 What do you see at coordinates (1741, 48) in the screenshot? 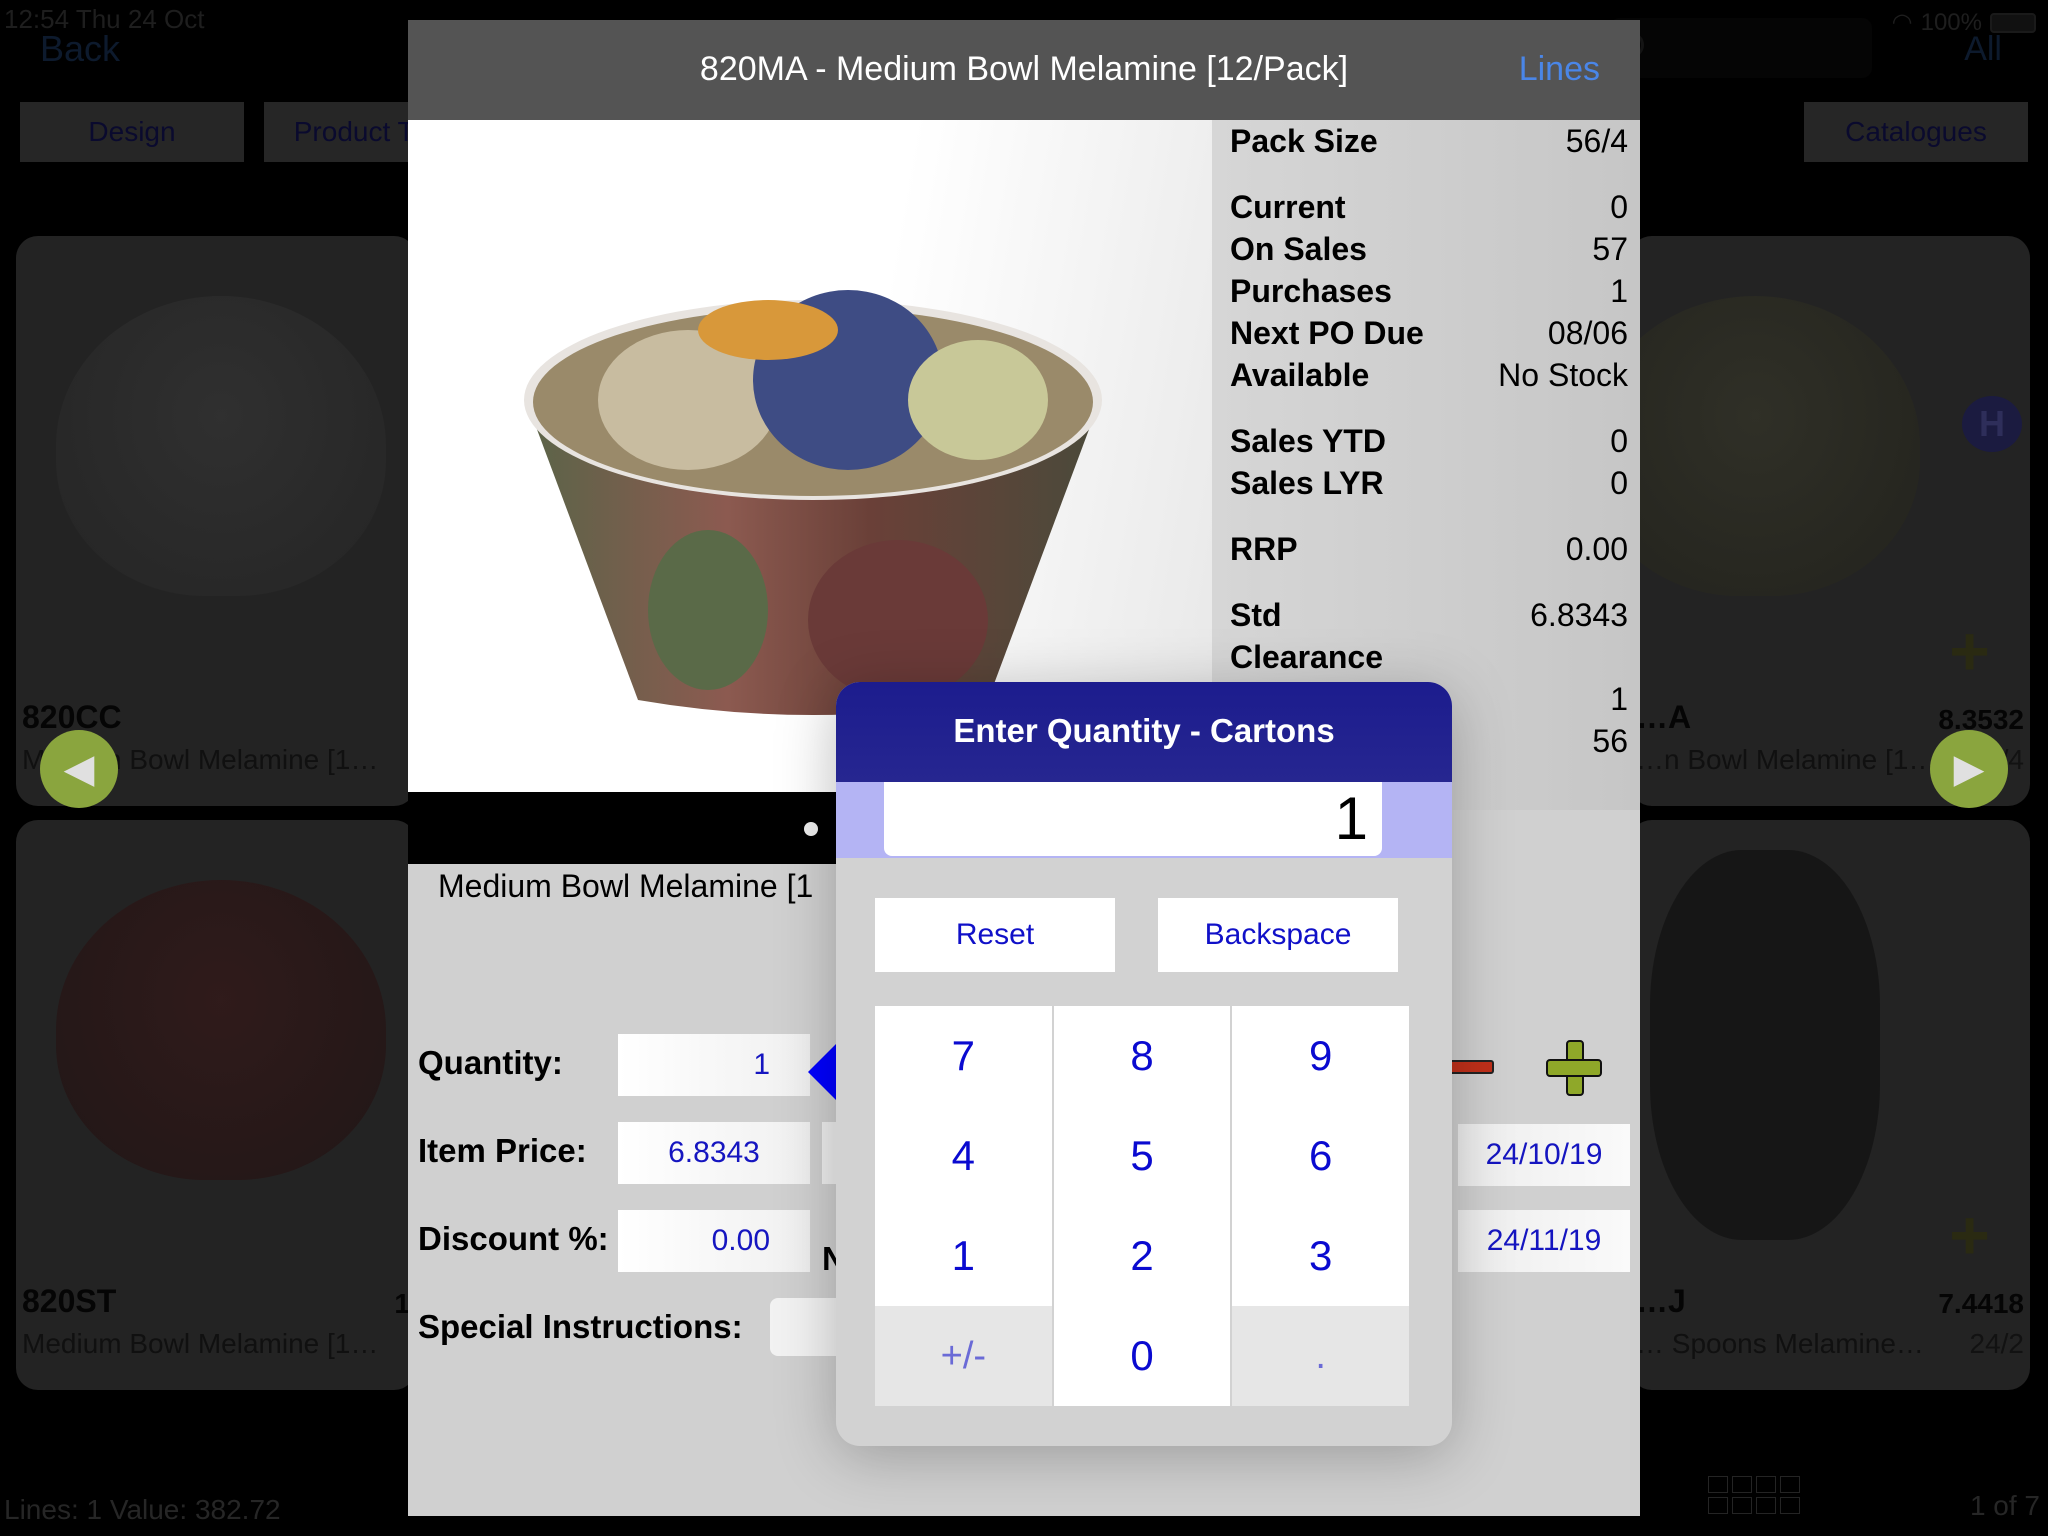
I see `search-input` at bounding box center [1741, 48].